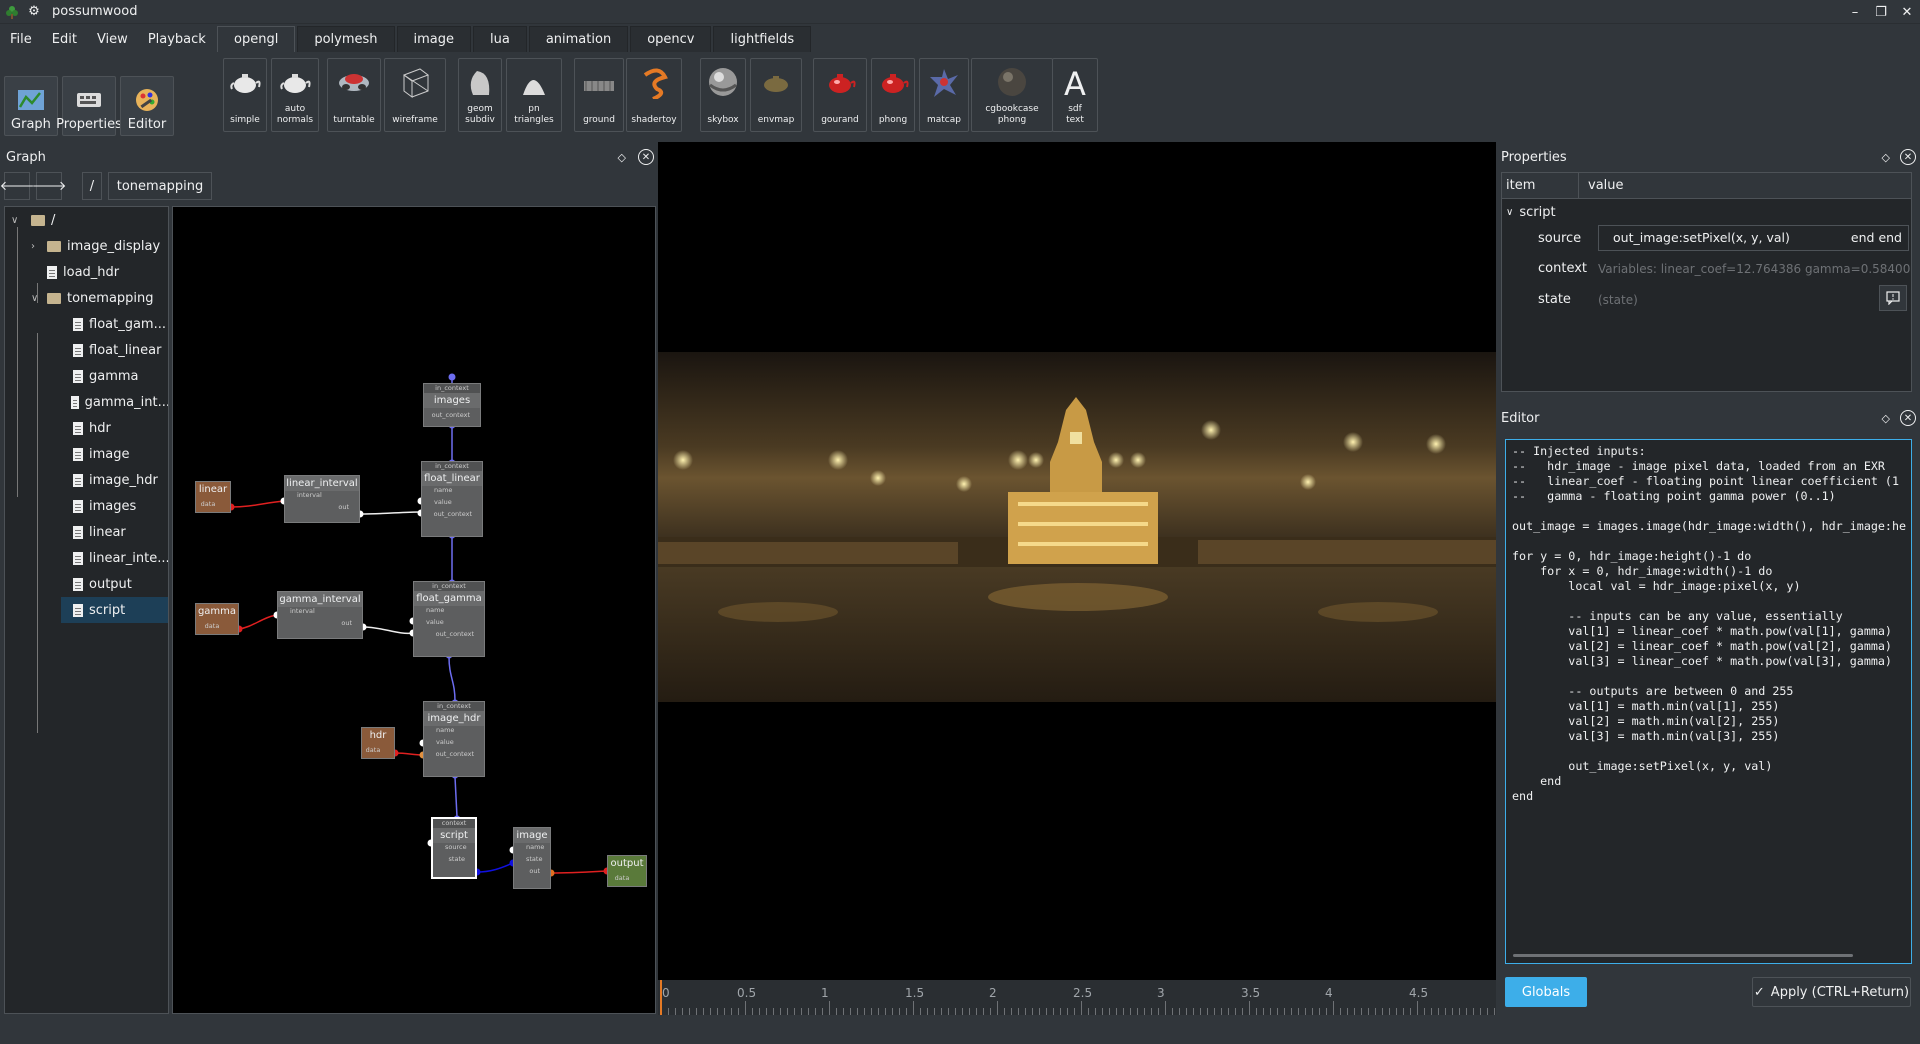  What do you see at coordinates (114, 480) in the screenshot?
I see `tree-item-image_hdr: image_hdr` at bounding box center [114, 480].